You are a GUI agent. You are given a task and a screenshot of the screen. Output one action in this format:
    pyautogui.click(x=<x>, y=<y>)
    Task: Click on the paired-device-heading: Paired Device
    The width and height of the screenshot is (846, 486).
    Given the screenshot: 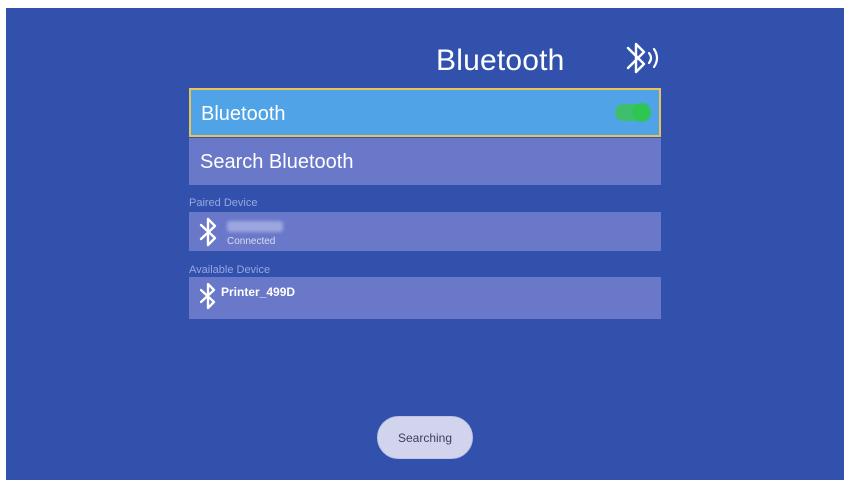 What is the action you would take?
    pyautogui.click(x=223, y=203)
    